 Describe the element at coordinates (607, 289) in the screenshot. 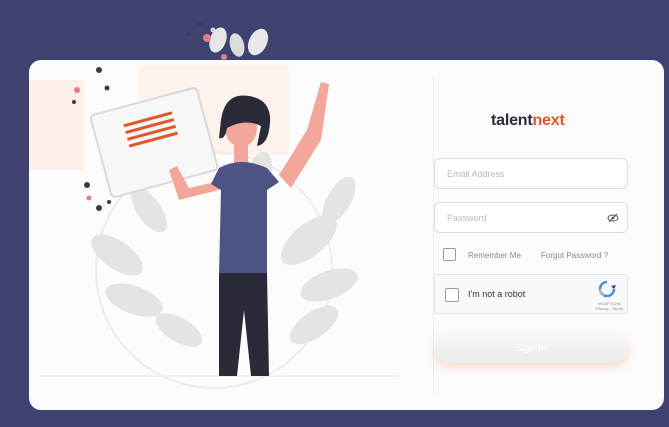

I see `recaptcha-icon` at that location.